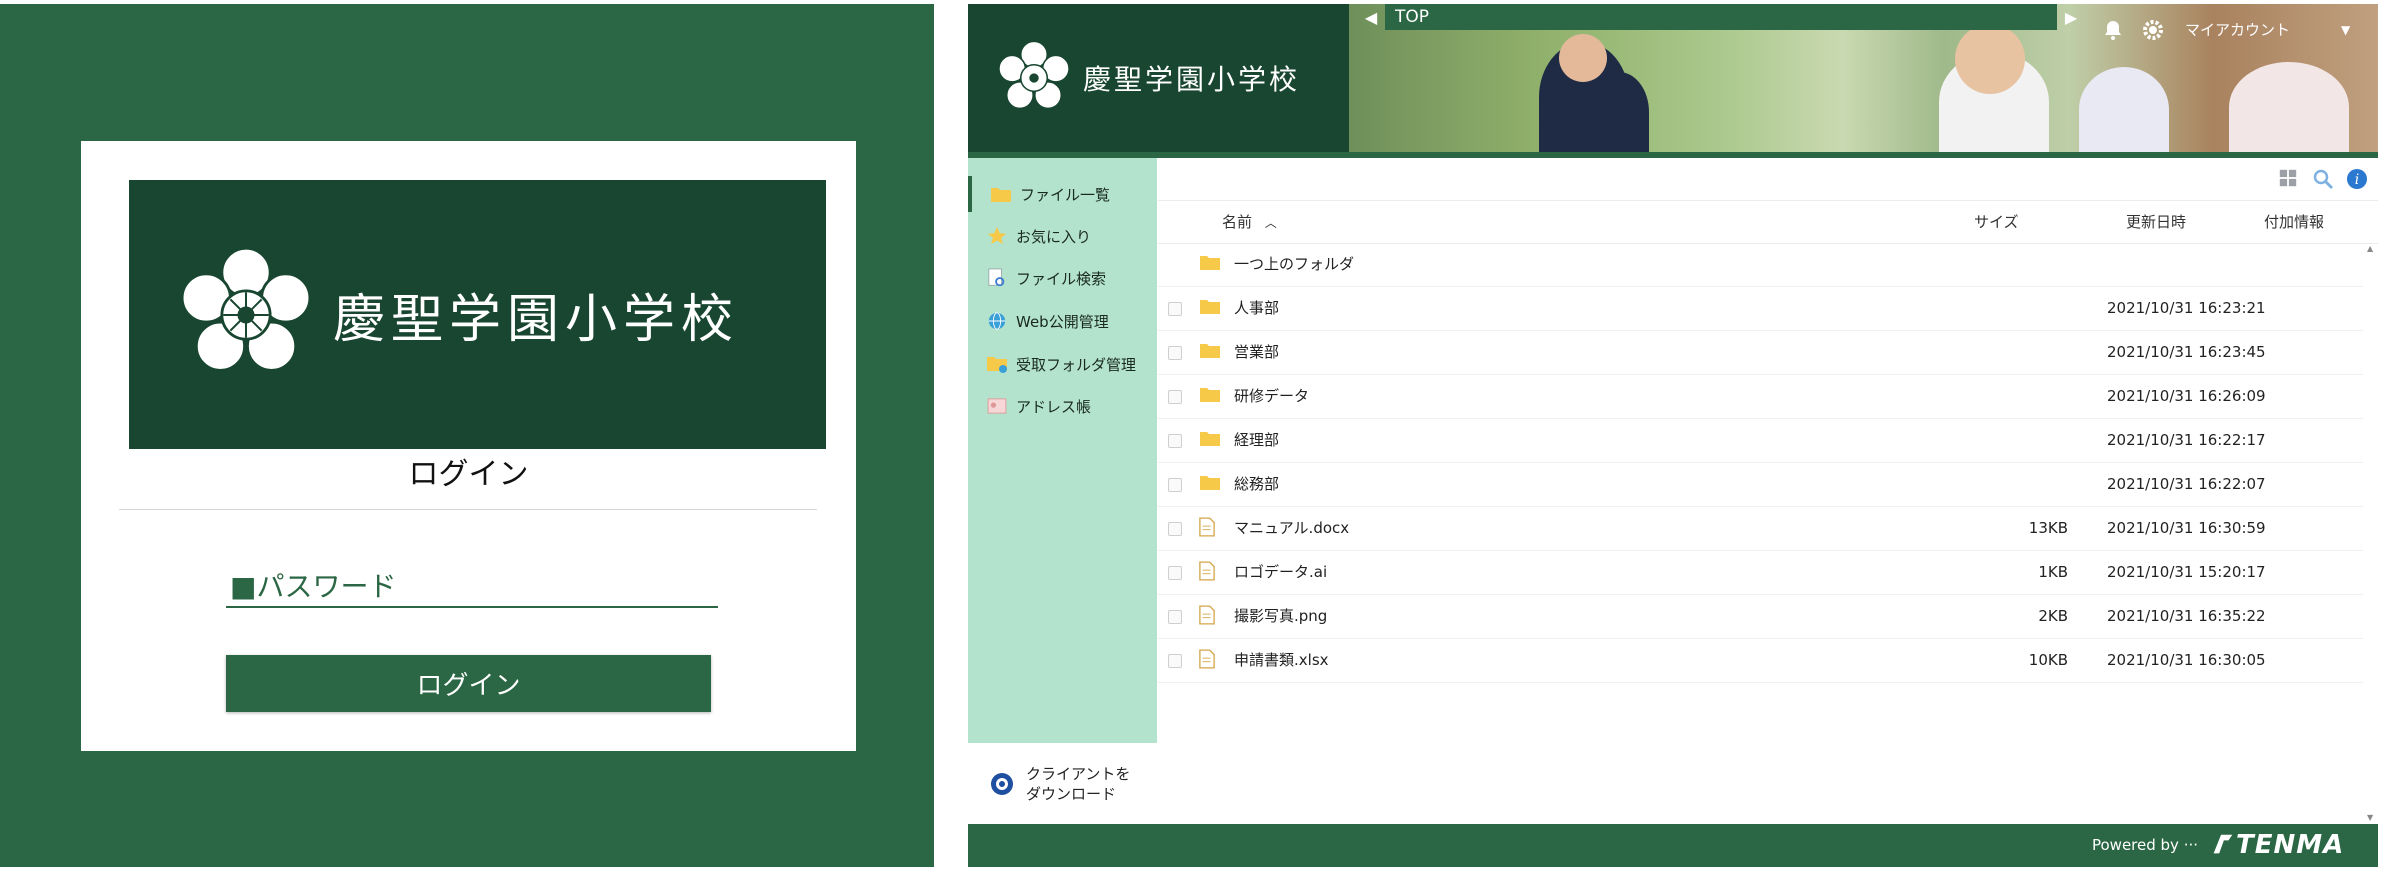 The height and width of the screenshot is (872, 2381). Describe the element at coordinates (2186, 308) in the screenshot. I see `file-updated: 2021/10/31 16:23:21` at that location.